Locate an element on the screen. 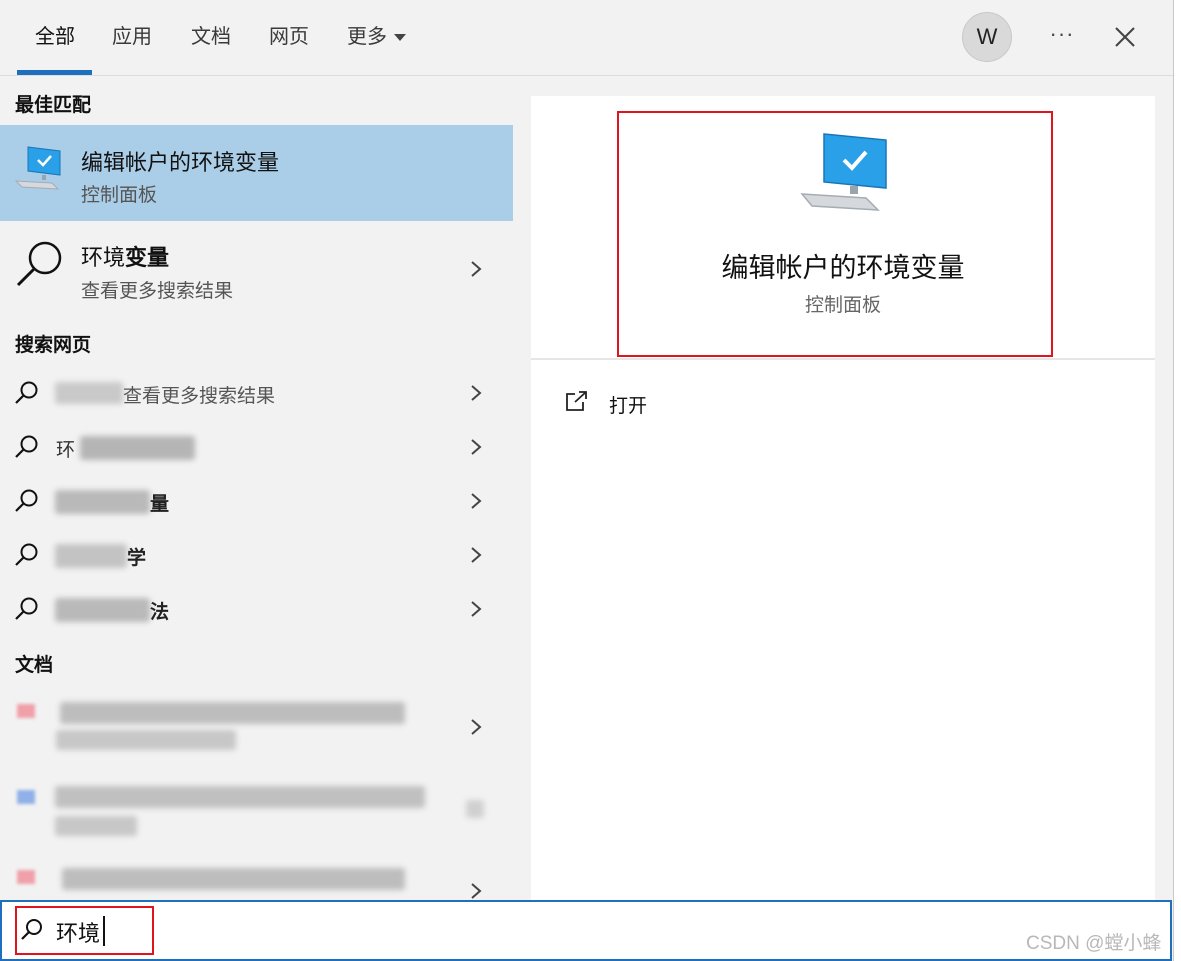 This screenshot has height=961, width=1181. best-match-title: 编辑帐户的环境变量 is located at coordinates (180, 162).